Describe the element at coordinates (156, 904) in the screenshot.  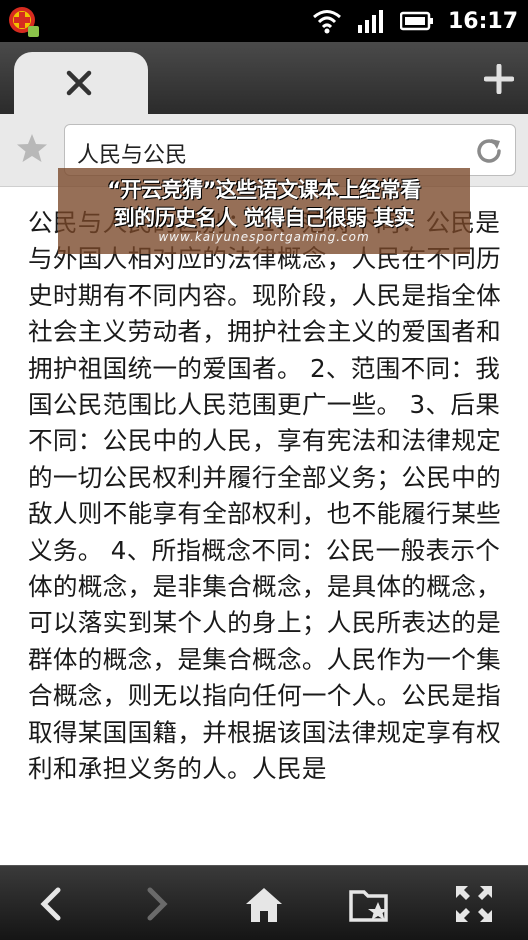
I see `forward-icon` at that location.